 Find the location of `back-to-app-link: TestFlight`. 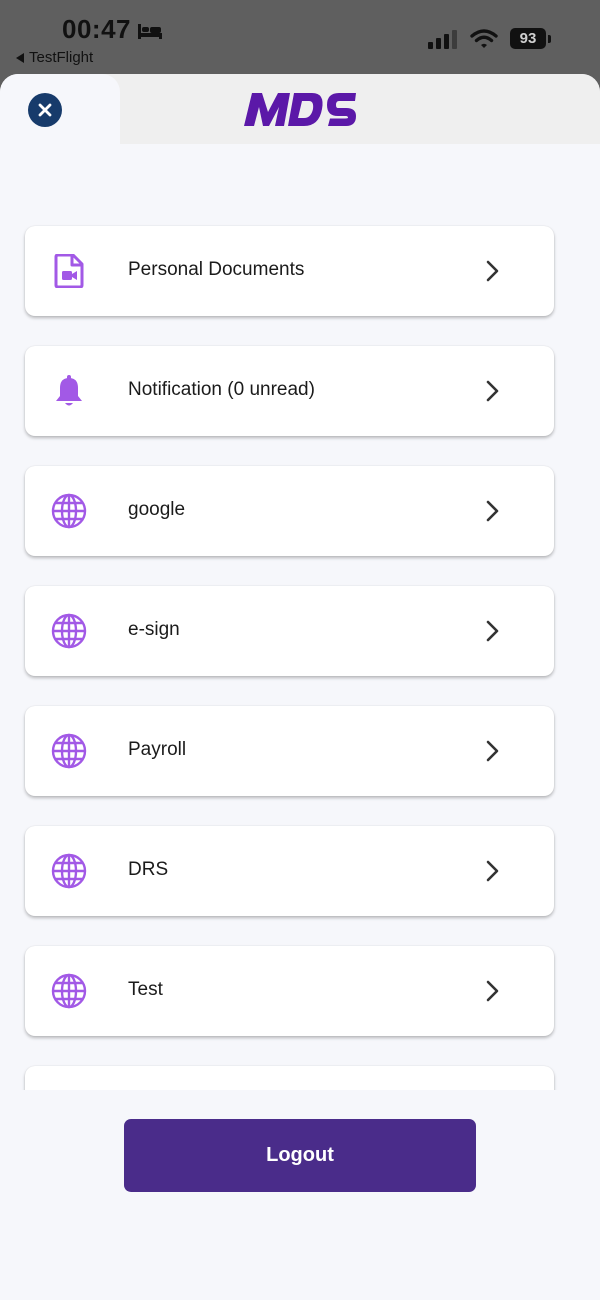

back-to-app-link: TestFlight is located at coordinates (54, 57).